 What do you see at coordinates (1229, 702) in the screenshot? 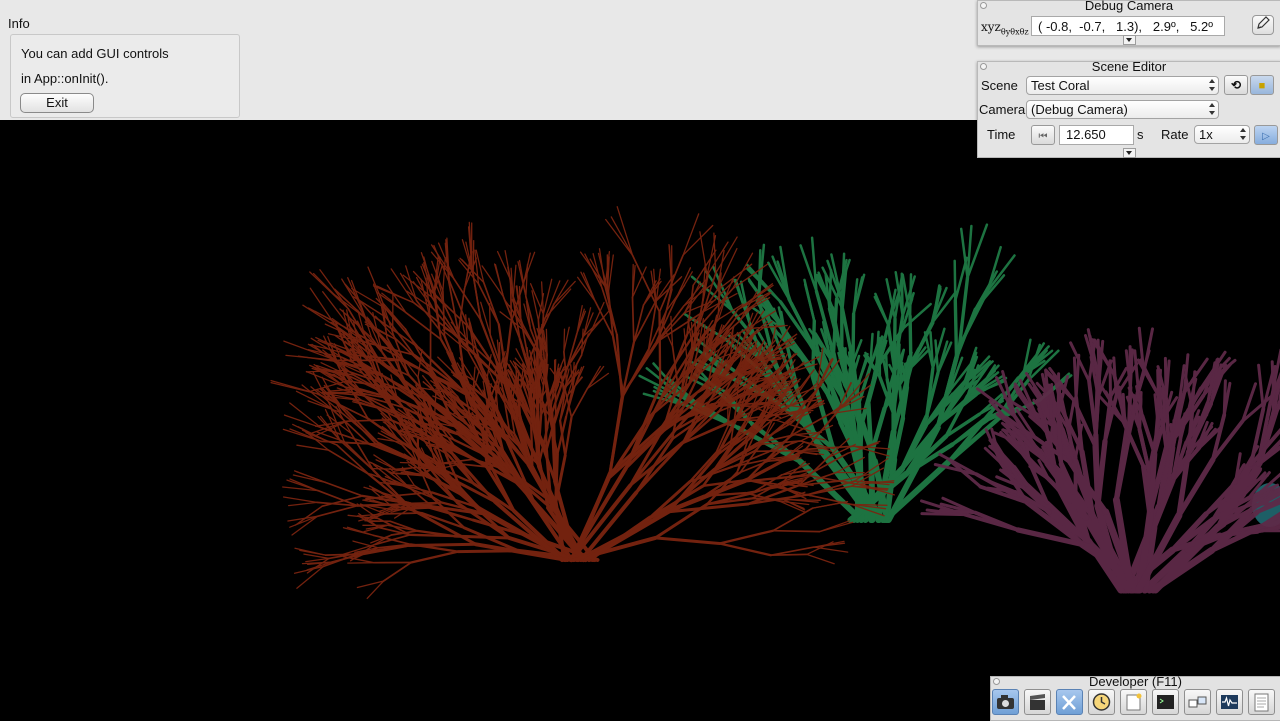
I see `waveform-icon` at bounding box center [1229, 702].